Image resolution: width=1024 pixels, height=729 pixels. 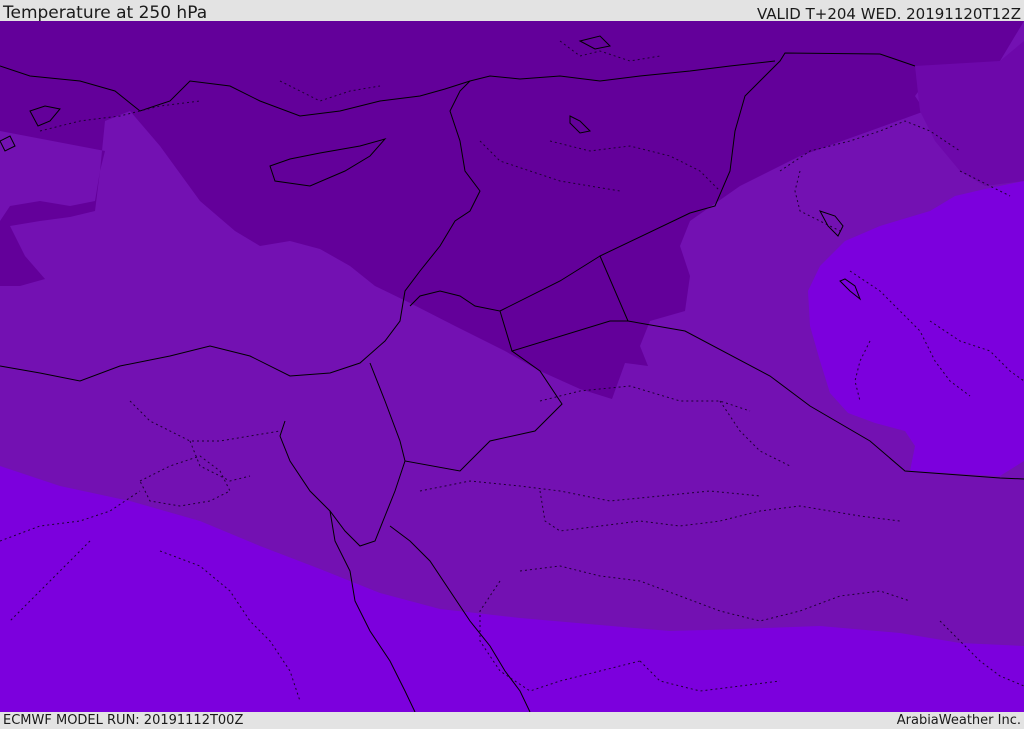 I want to click on model-run-label: ECMWF MODEL RUN: 20191112T00Z, so click(x=123, y=720).